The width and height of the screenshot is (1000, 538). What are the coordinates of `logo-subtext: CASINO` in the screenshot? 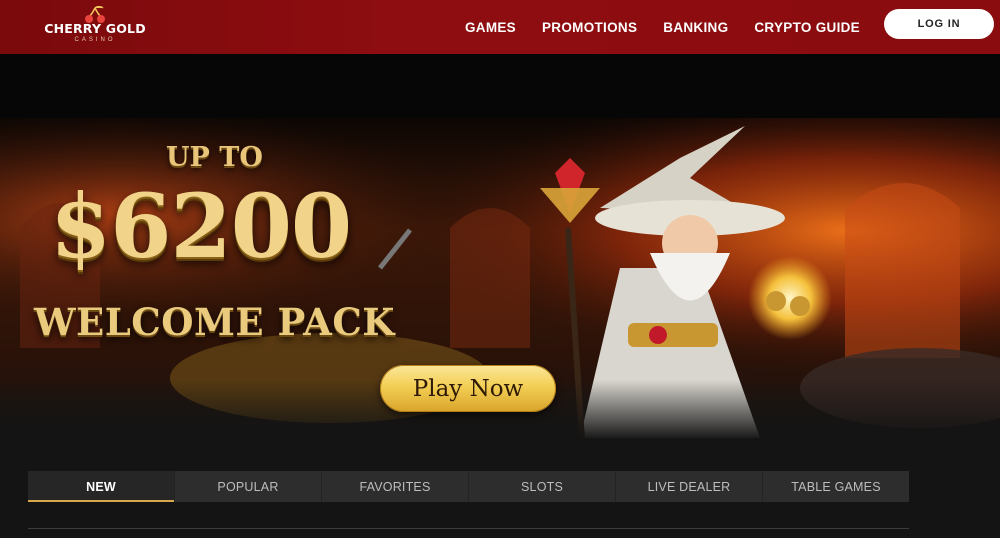 It's located at (95, 40).